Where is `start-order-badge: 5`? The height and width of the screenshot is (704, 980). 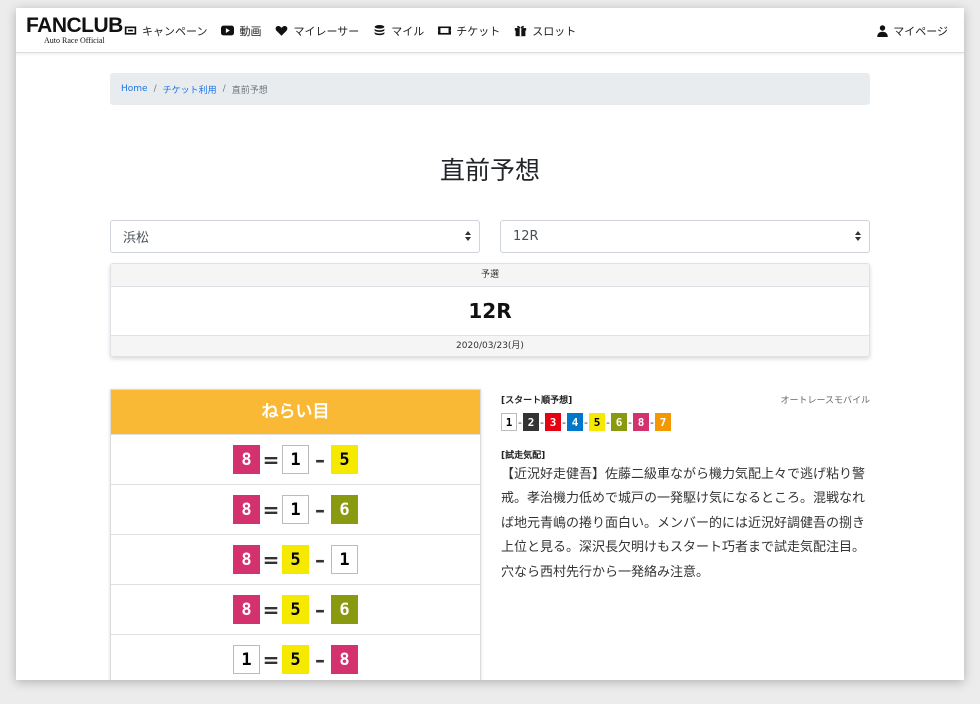 start-order-badge: 5 is located at coordinates (597, 422).